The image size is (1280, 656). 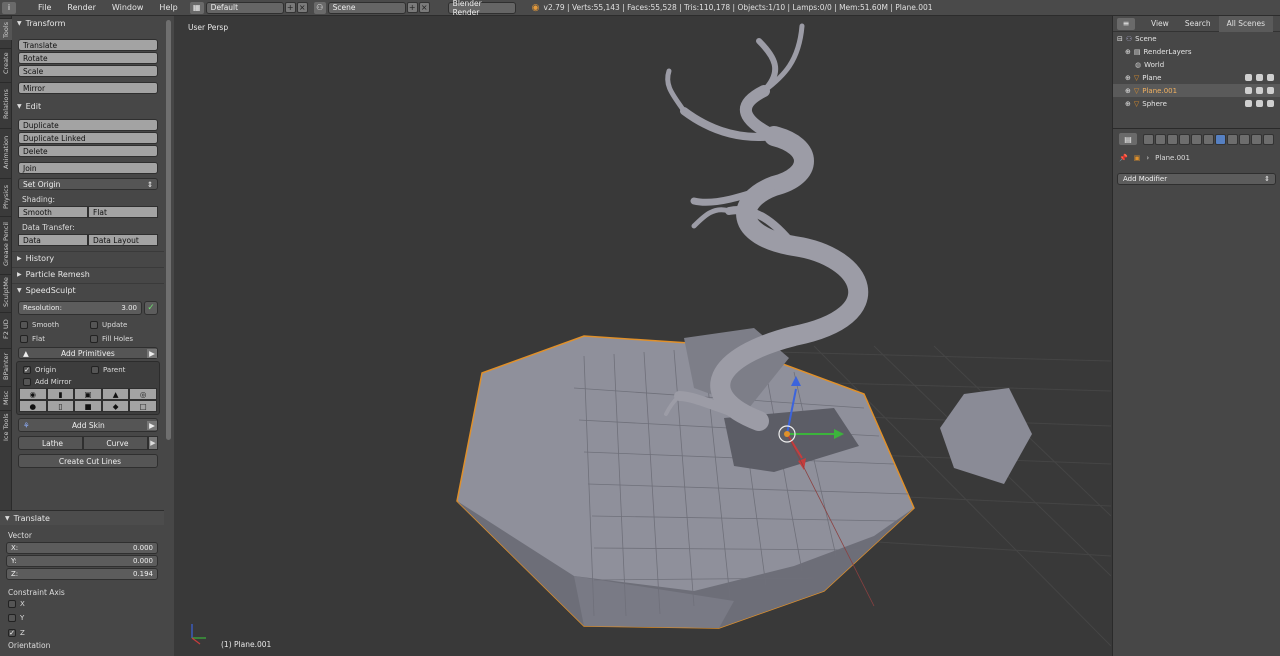 What do you see at coordinates (60, 406) in the screenshot?
I see `cylinder-alt-primitive-icon: ▯` at bounding box center [60, 406].